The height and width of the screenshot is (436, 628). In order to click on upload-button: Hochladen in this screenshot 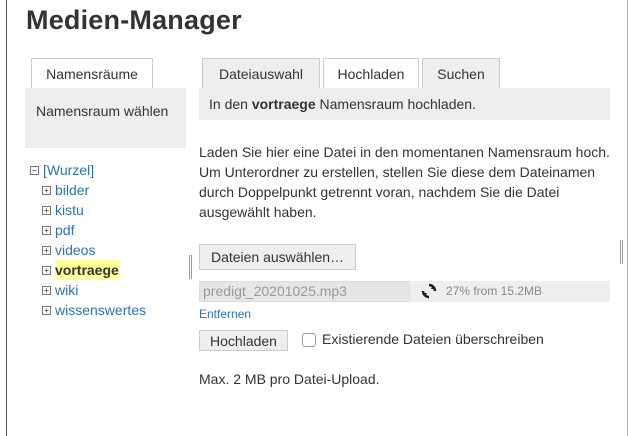, I will do `click(243, 340)`.